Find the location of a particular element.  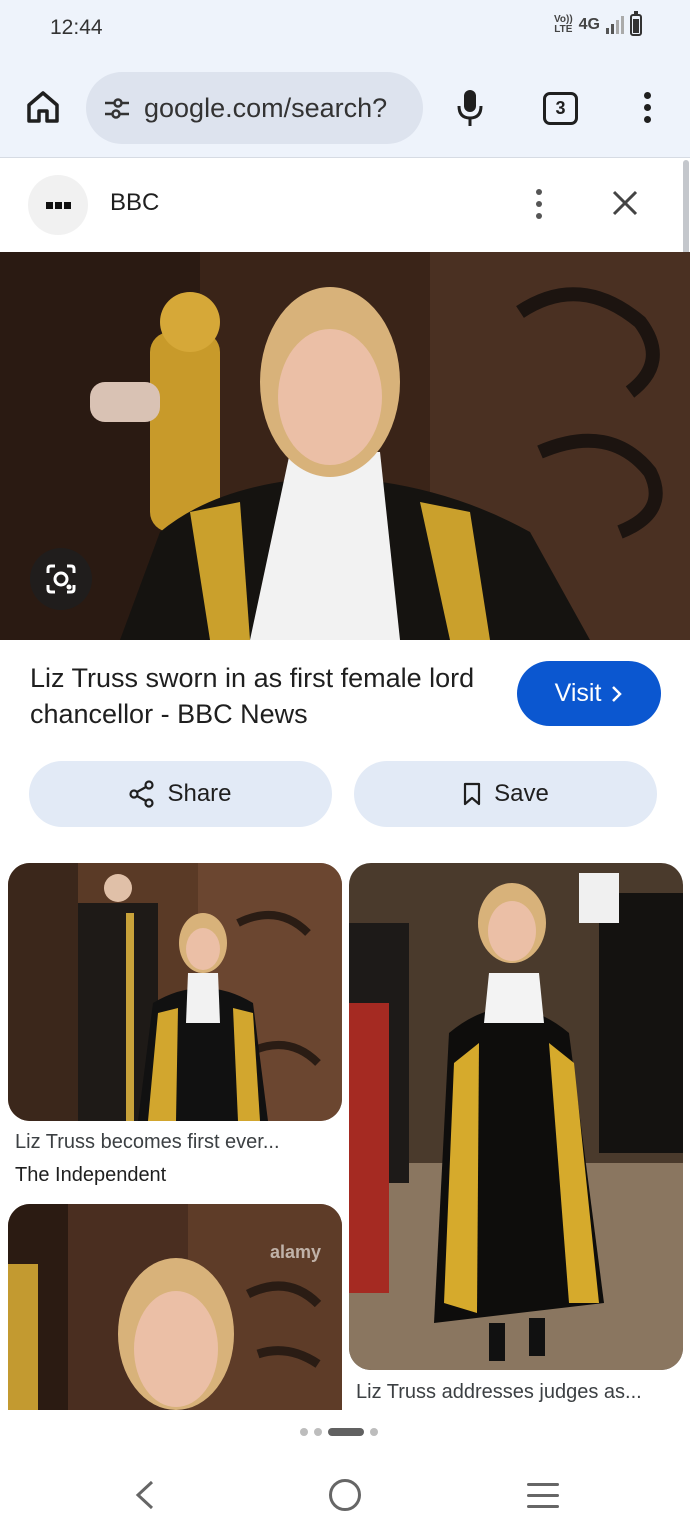

visit-button: Visit is located at coordinates (589, 693).